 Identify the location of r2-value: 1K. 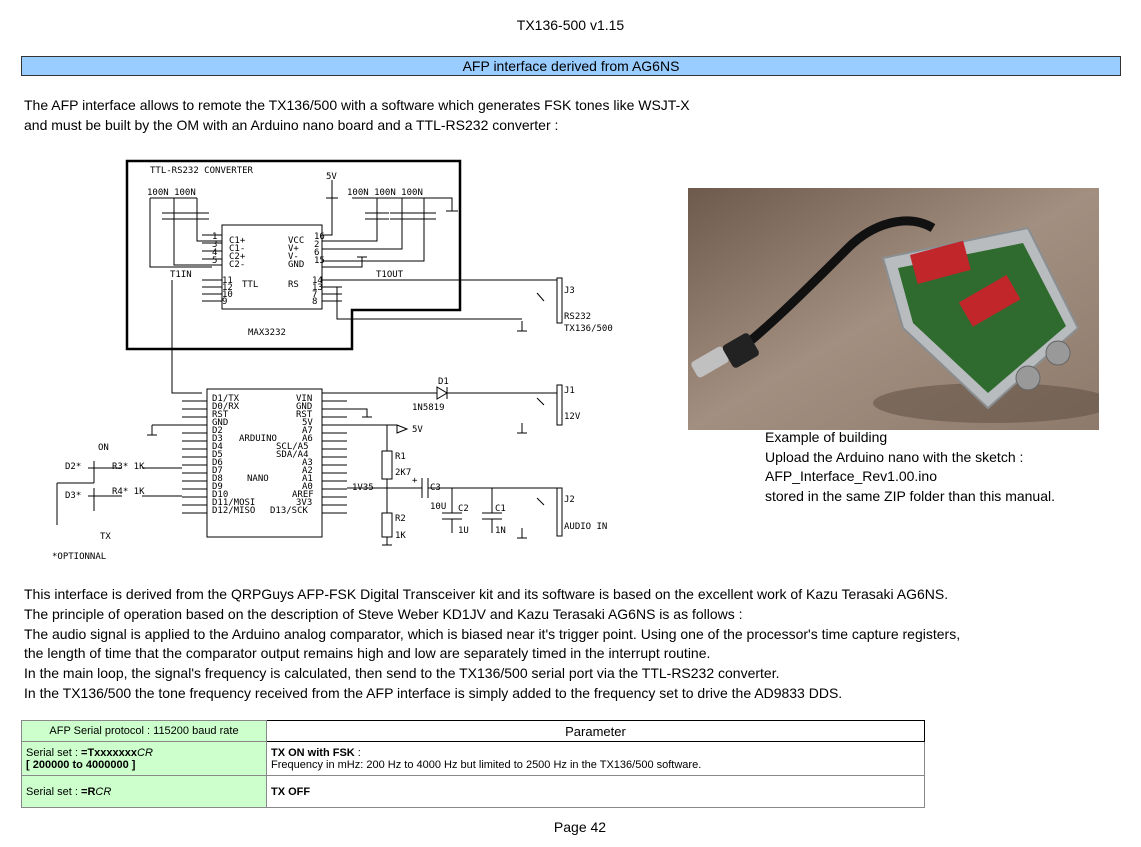
(400, 536).